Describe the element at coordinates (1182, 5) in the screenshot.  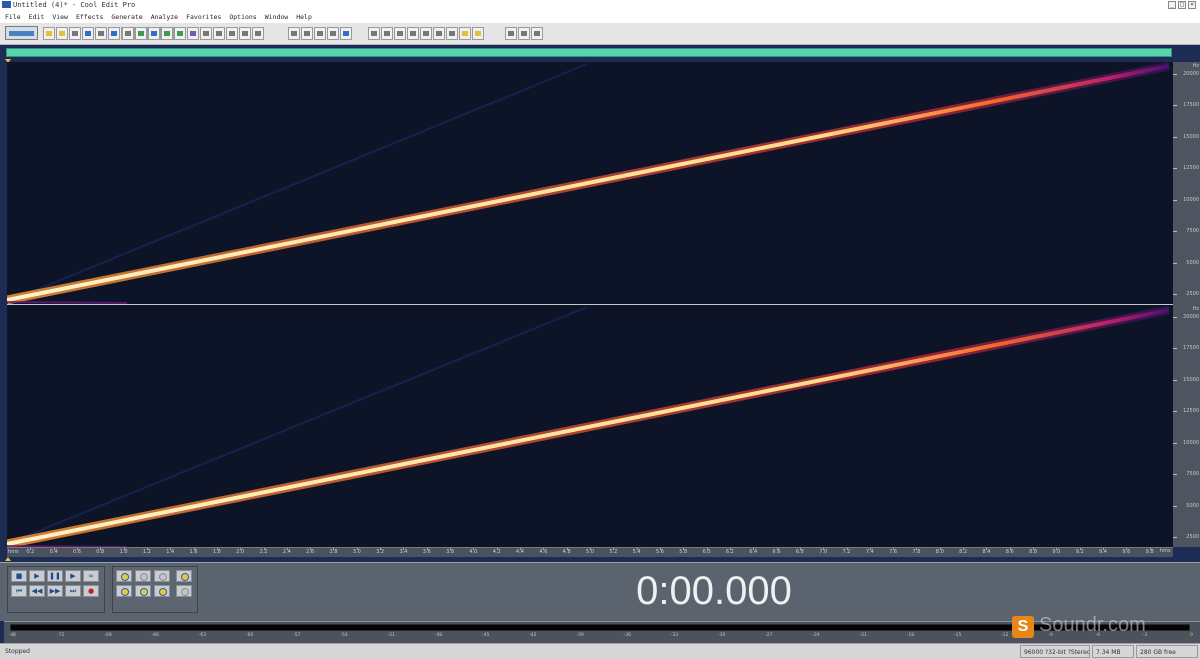
I see `maximize-button: □` at that location.